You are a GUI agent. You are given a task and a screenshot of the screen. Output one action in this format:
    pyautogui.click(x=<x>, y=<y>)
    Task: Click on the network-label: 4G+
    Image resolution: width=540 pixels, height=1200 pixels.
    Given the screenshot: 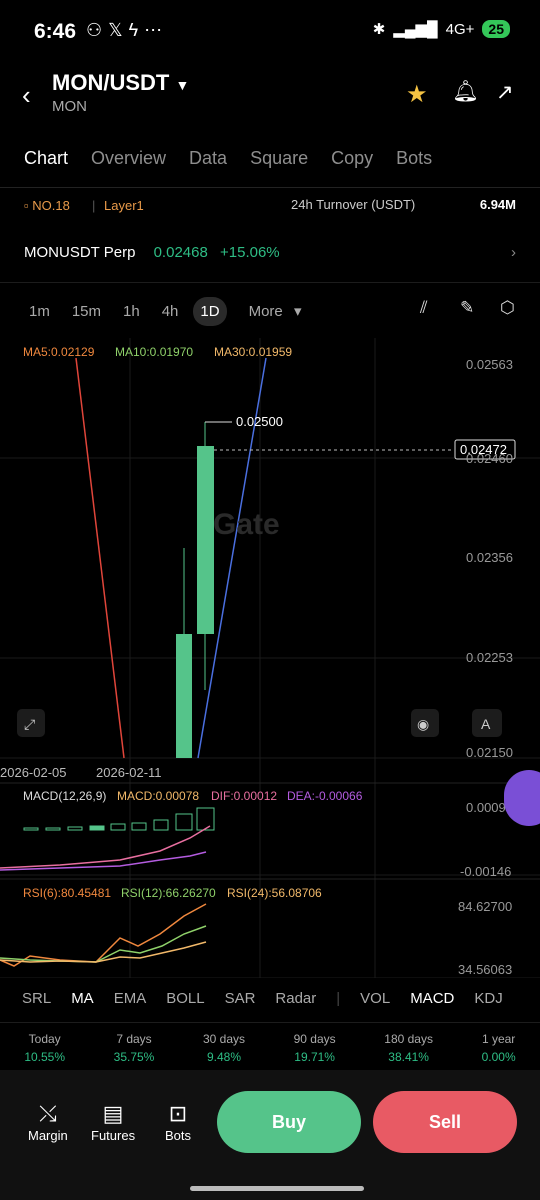 What is the action you would take?
    pyautogui.click(x=460, y=29)
    